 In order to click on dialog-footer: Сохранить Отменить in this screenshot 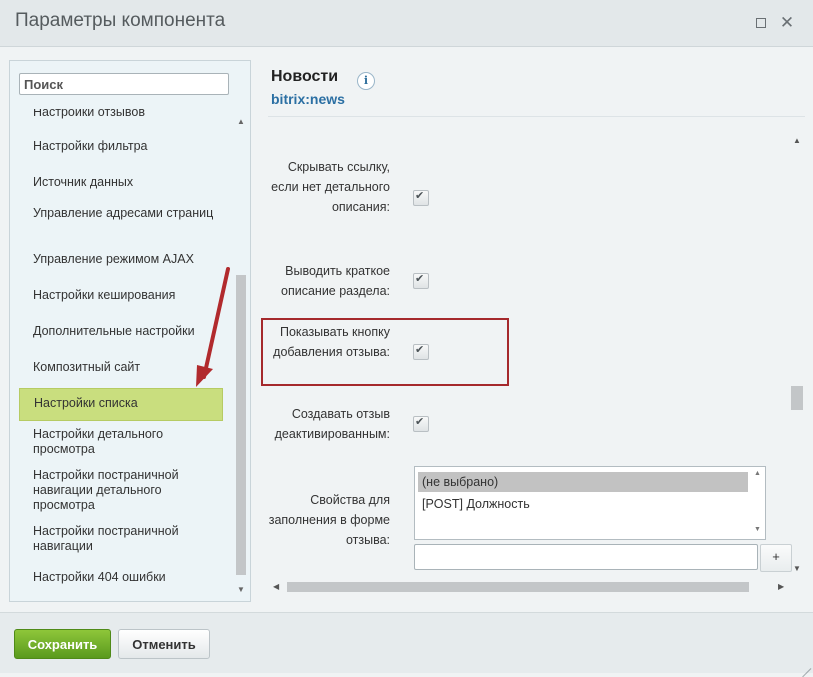, I will do `click(406, 642)`.